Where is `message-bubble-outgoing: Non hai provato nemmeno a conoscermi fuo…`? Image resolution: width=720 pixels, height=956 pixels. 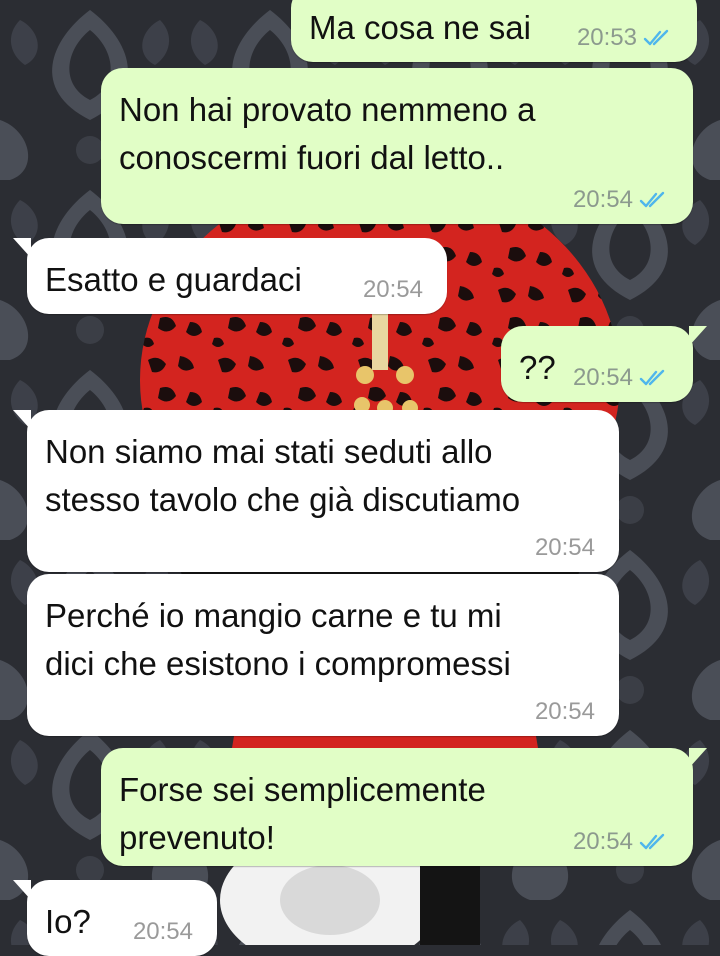 message-bubble-outgoing: Non hai provato nemmeno a conoscermi fuo… is located at coordinates (397, 146).